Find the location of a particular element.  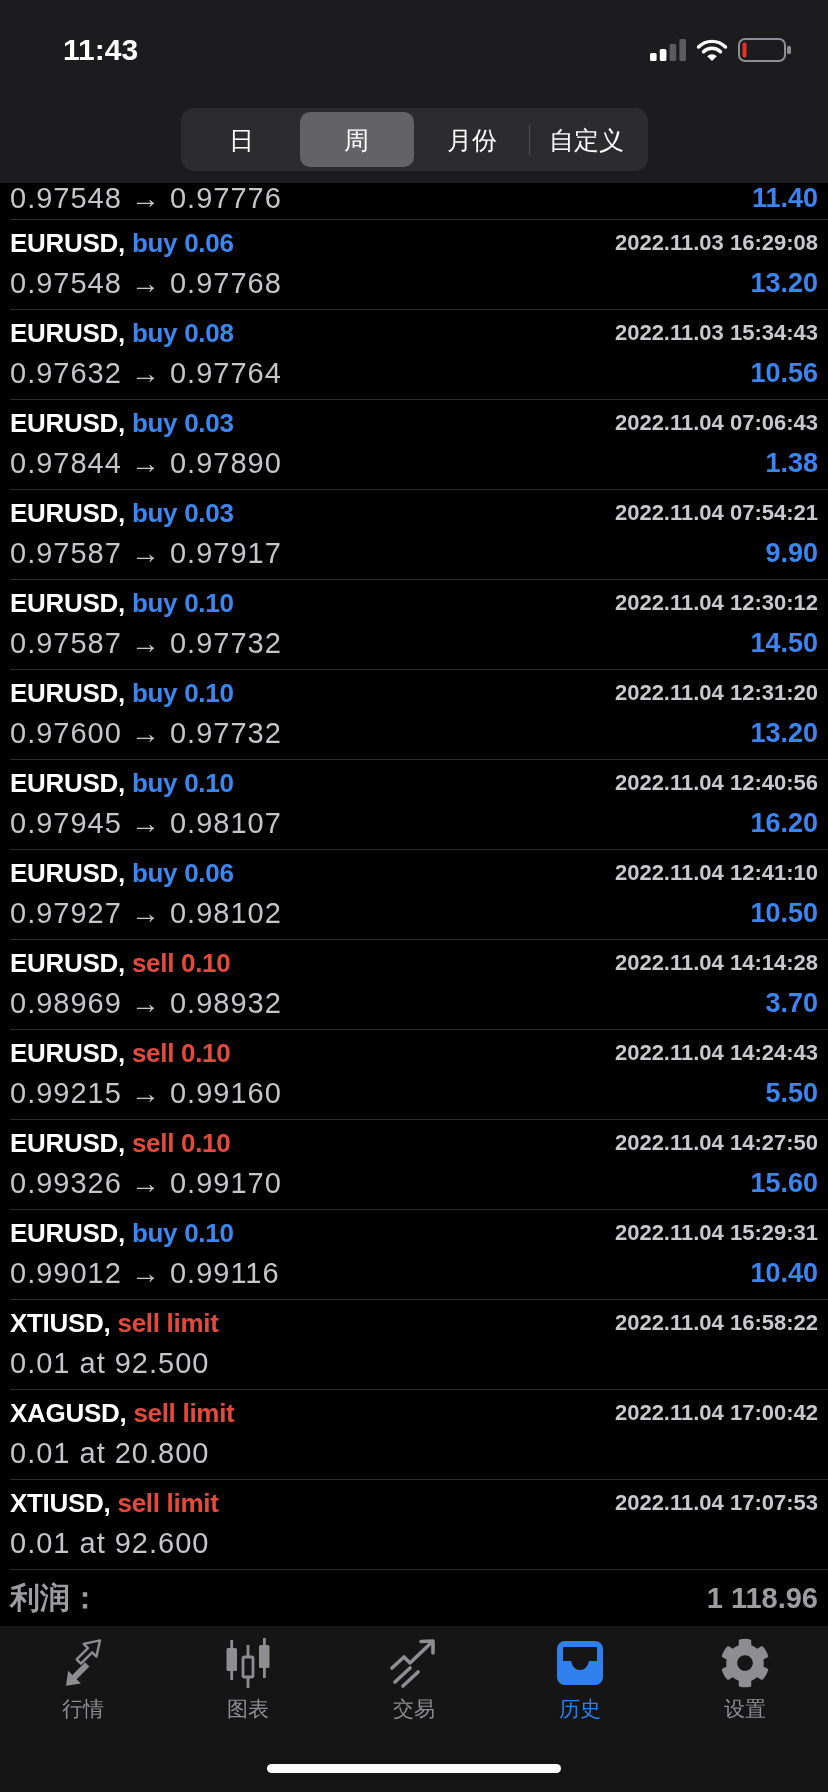

price-range: 0.97600 → 0.97732 is located at coordinates (146, 733).